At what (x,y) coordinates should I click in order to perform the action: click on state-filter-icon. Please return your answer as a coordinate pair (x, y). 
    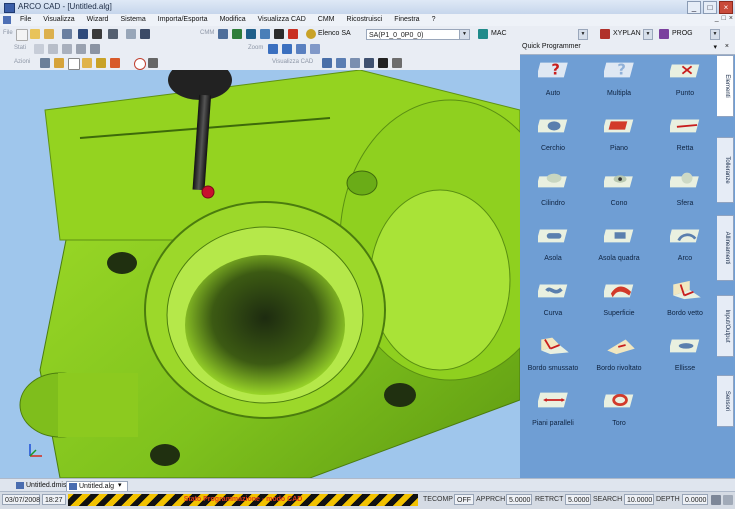
    Looking at the image, I should click on (67, 49).